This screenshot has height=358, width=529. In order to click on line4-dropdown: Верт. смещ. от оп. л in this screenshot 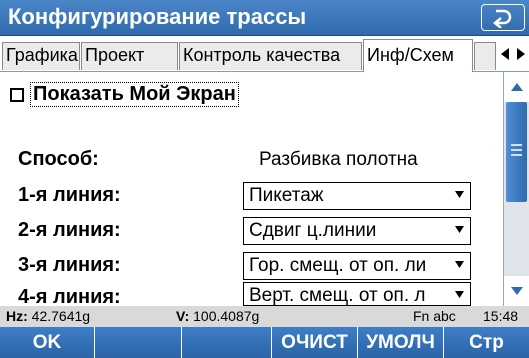, I will do `click(357, 294)`.